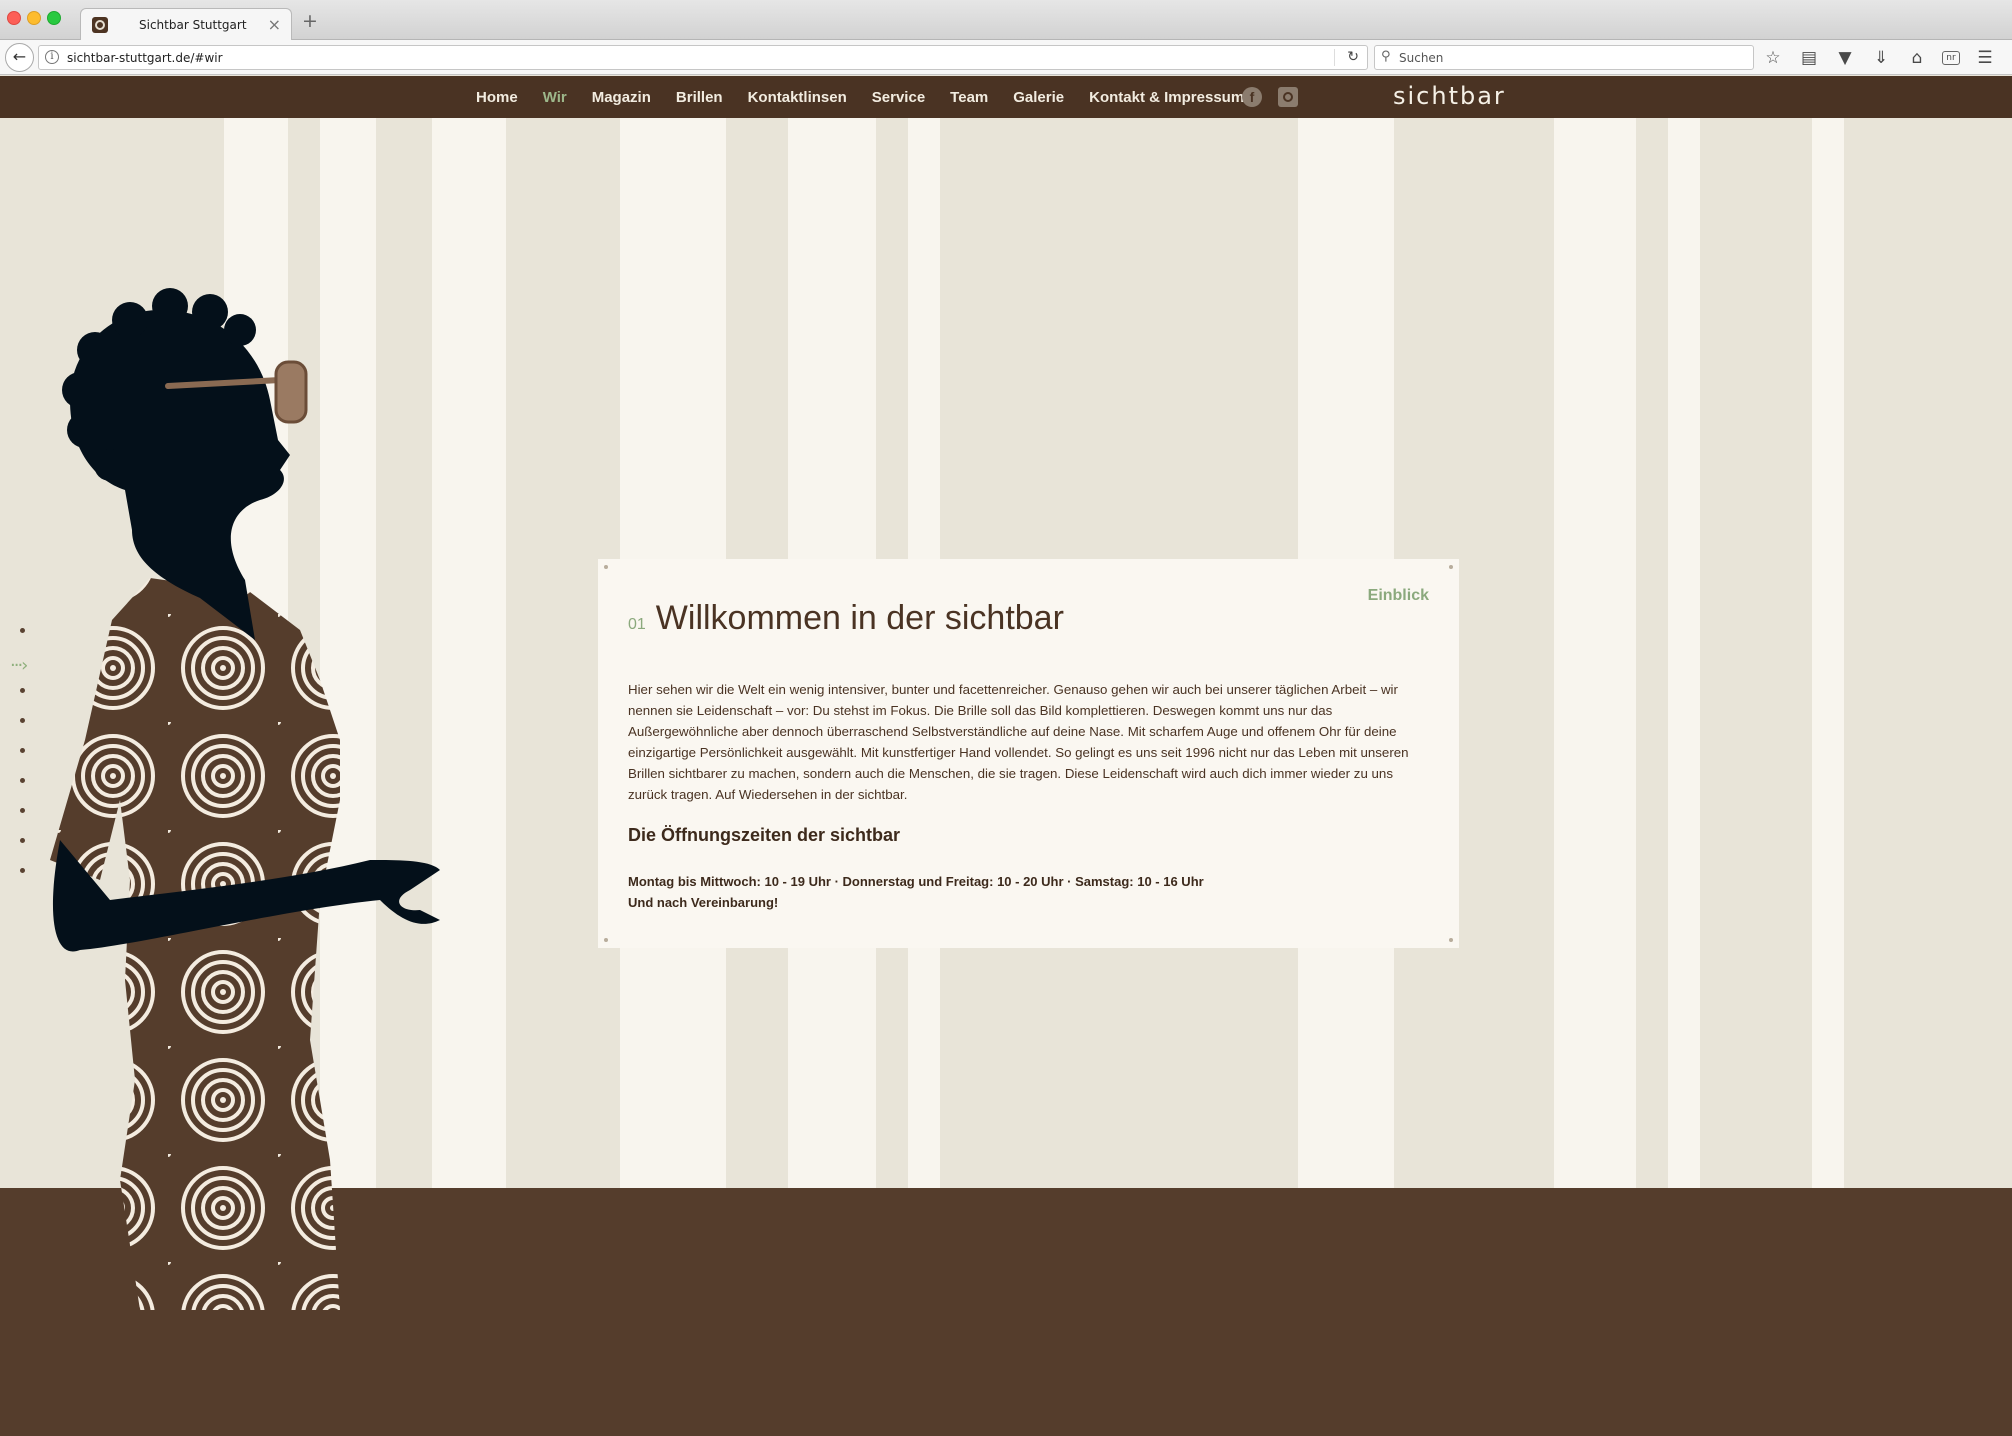 The height and width of the screenshot is (1436, 2012). I want to click on download-icon: ⇓, so click(1881, 58).